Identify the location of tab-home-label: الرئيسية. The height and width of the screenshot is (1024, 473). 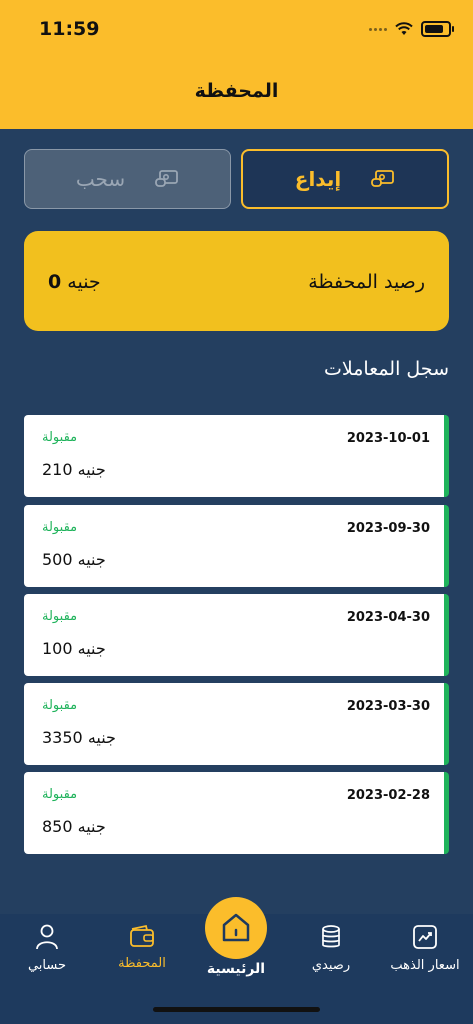
(236, 969).